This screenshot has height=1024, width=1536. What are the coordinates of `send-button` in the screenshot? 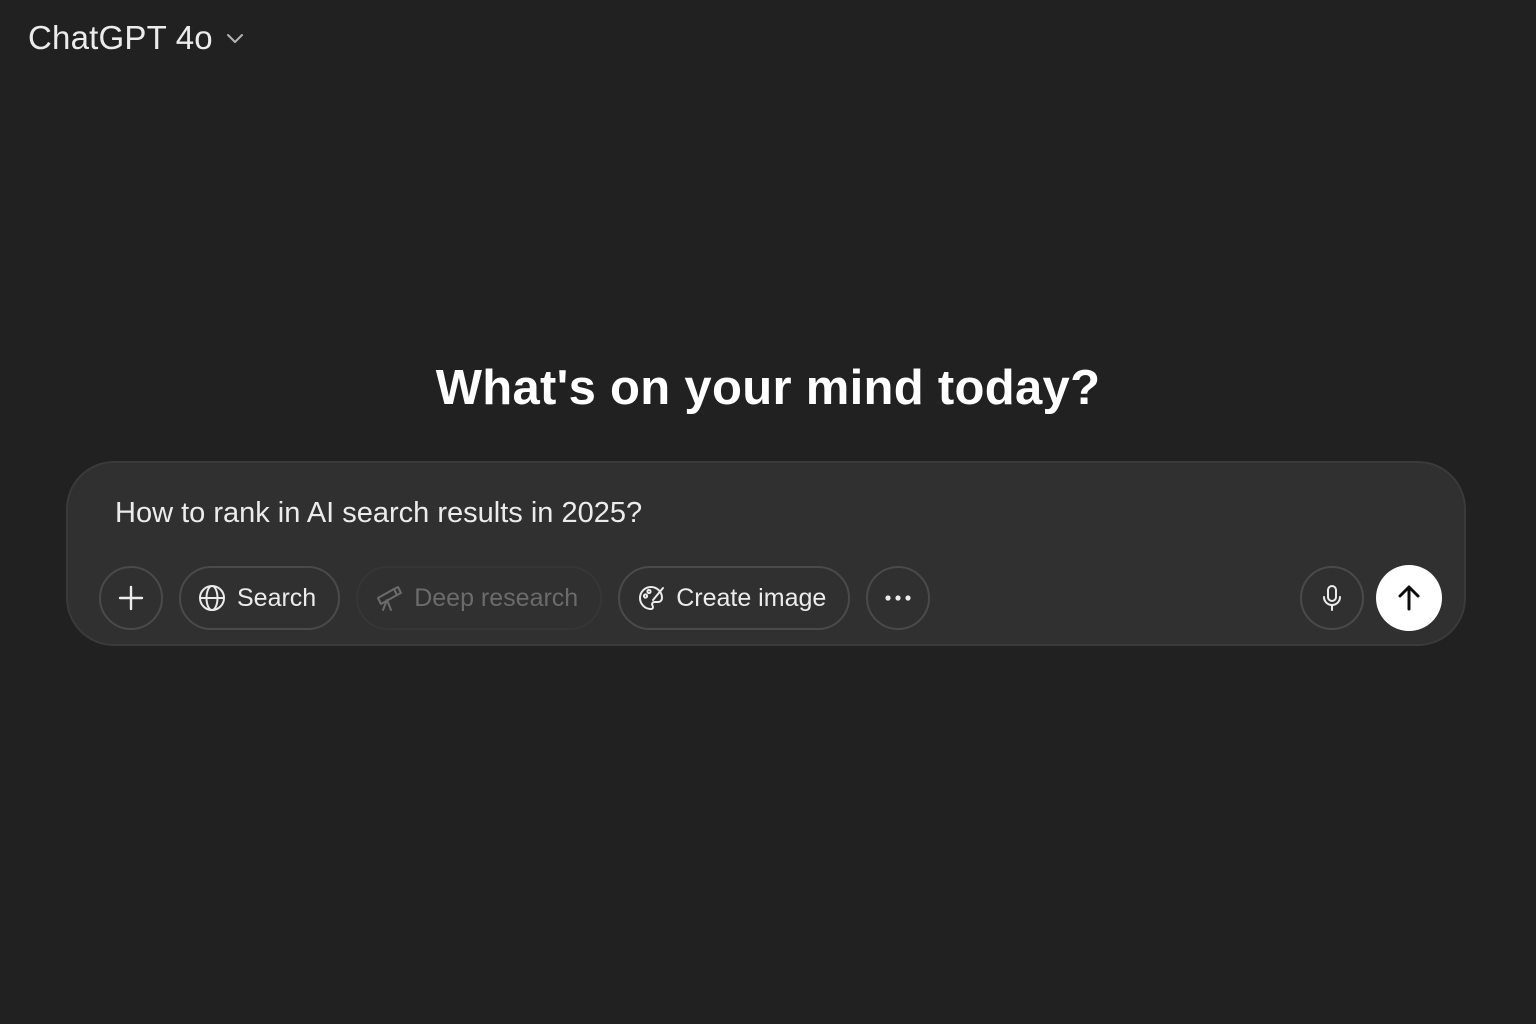 It's located at (1409, 598).